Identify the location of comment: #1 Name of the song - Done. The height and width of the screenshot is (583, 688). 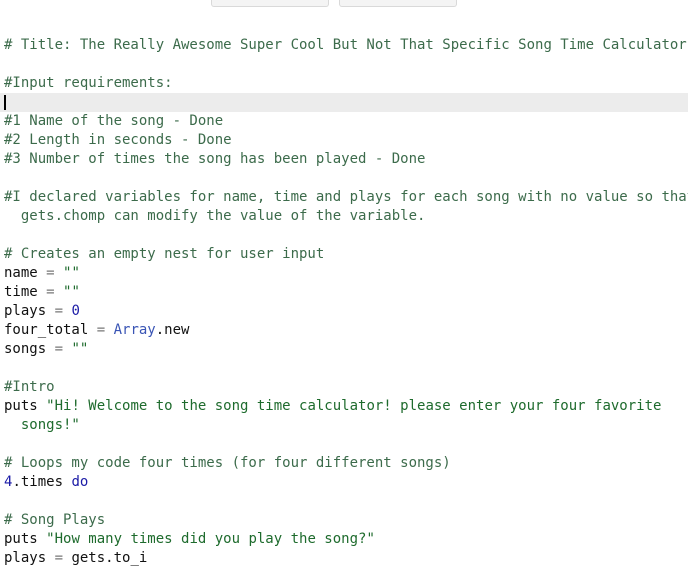
(114, 121).